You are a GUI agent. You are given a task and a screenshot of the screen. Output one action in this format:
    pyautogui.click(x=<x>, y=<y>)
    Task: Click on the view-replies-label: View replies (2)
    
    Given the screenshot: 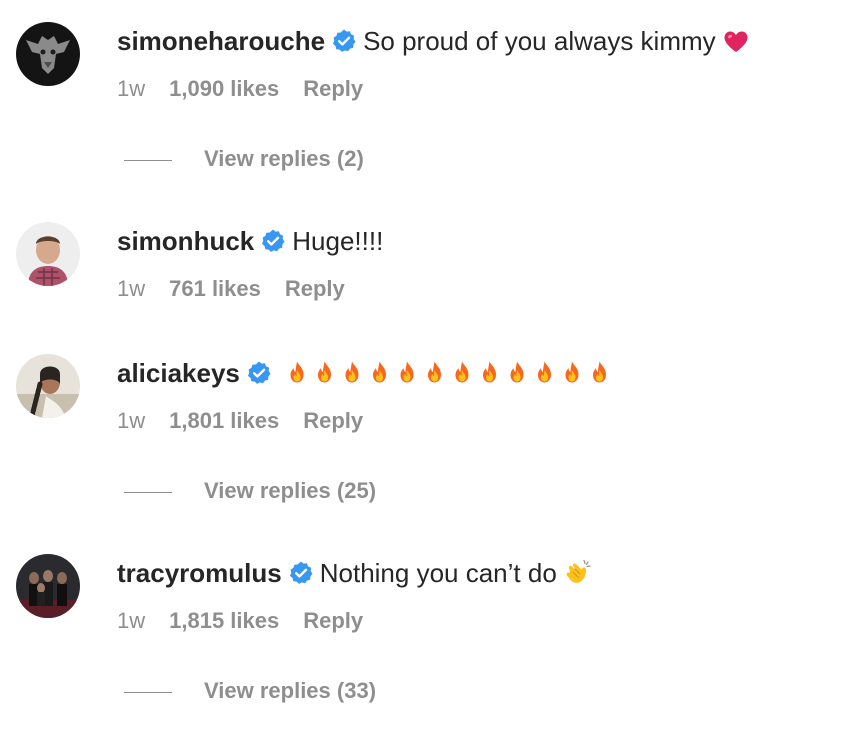 What is the action you would take?
    pyautogui.click(x=284, y=158)
    